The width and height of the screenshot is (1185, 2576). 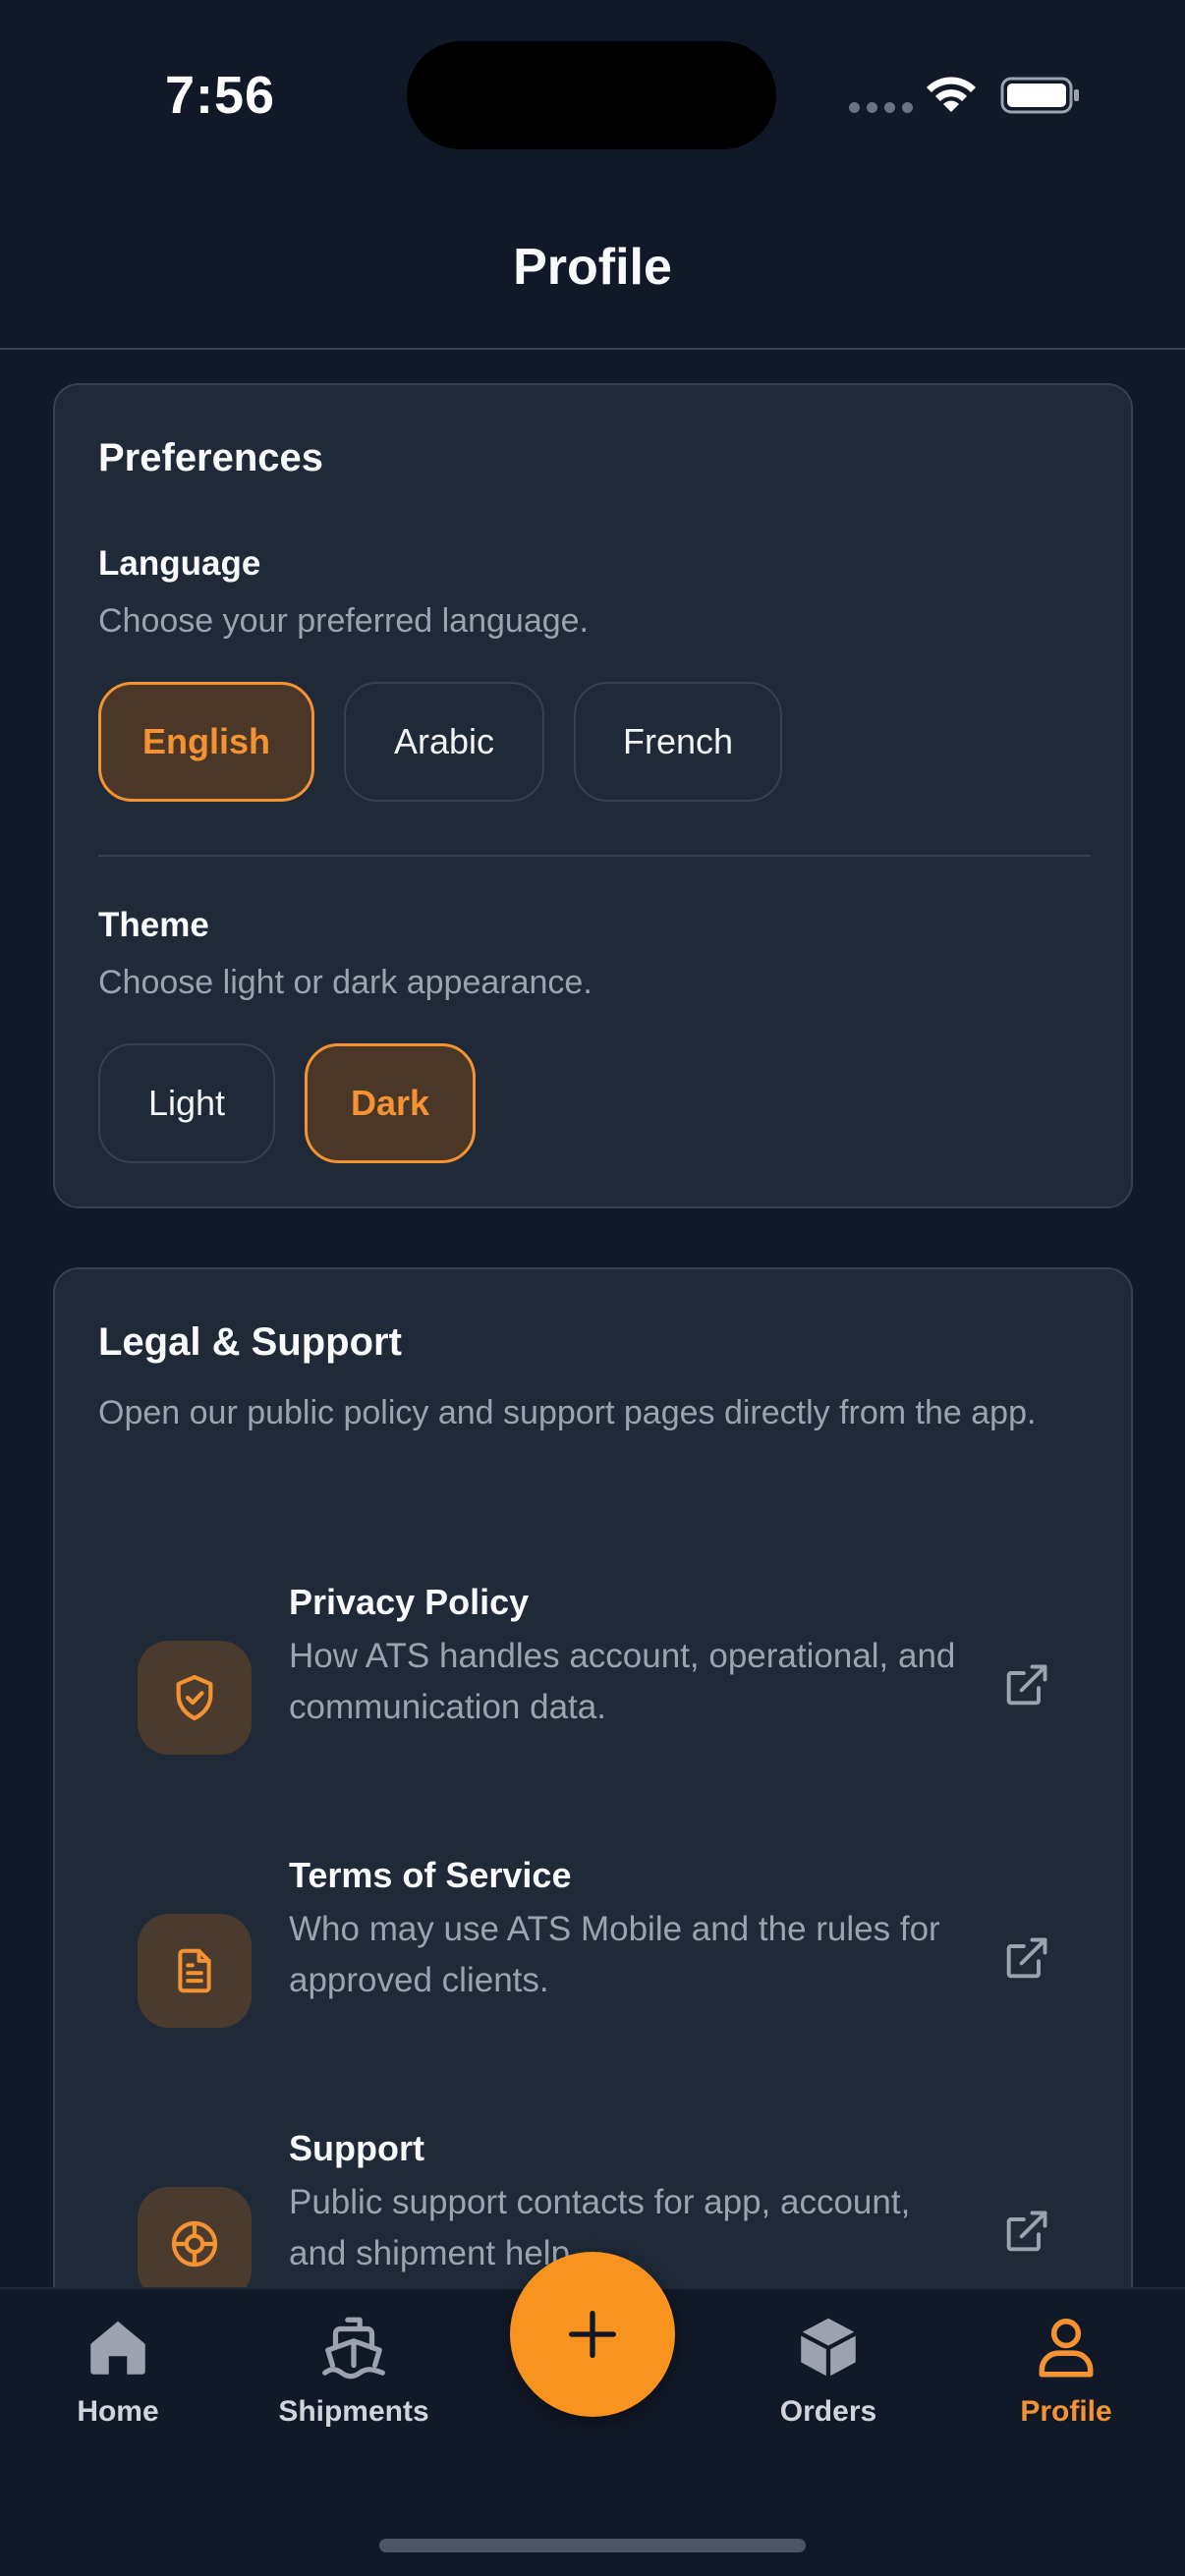 What do you see at coordinates (195, 1698) in the screenshot?
I see `shield-check-icon` at bounding box center [195, 1698].